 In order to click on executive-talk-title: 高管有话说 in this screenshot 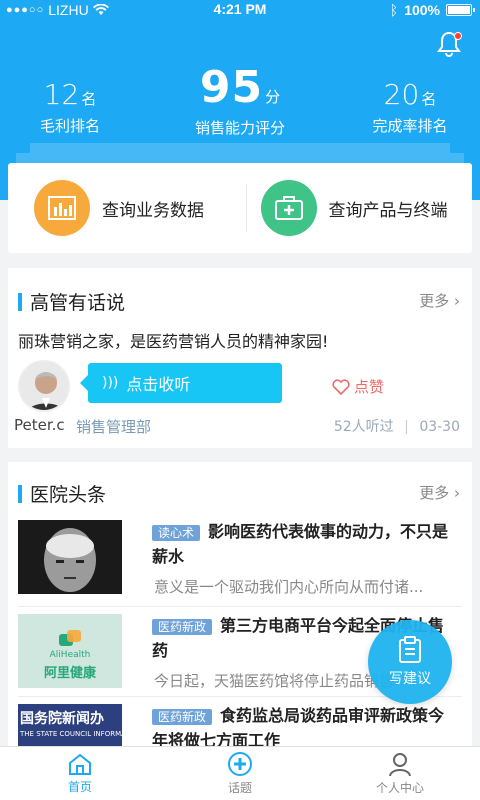, I will do `click(78, 303)`.